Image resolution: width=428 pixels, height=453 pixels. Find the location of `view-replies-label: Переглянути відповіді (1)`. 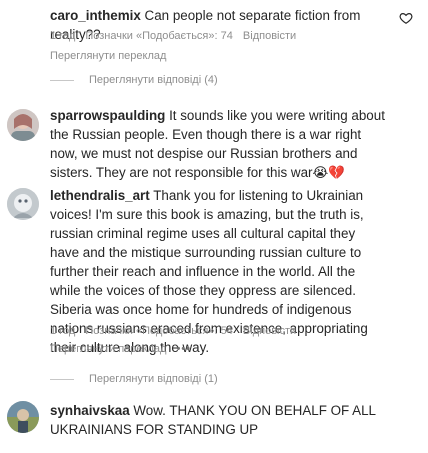

view-replies-label: Переглянути відповіді (1) is located at coordinates (153, 379).